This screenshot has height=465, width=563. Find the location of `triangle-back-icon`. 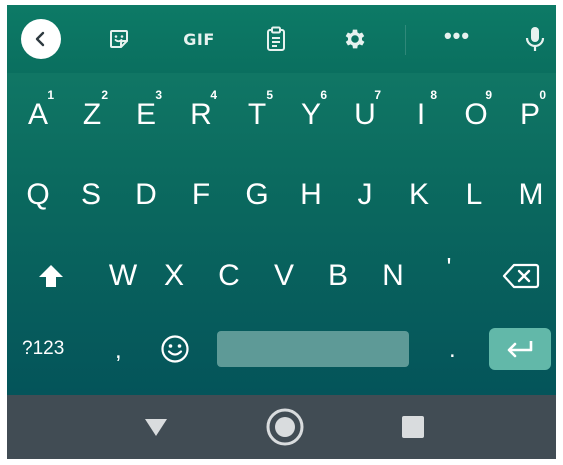

triangle-back-icon is located at coordinates (156, 427).